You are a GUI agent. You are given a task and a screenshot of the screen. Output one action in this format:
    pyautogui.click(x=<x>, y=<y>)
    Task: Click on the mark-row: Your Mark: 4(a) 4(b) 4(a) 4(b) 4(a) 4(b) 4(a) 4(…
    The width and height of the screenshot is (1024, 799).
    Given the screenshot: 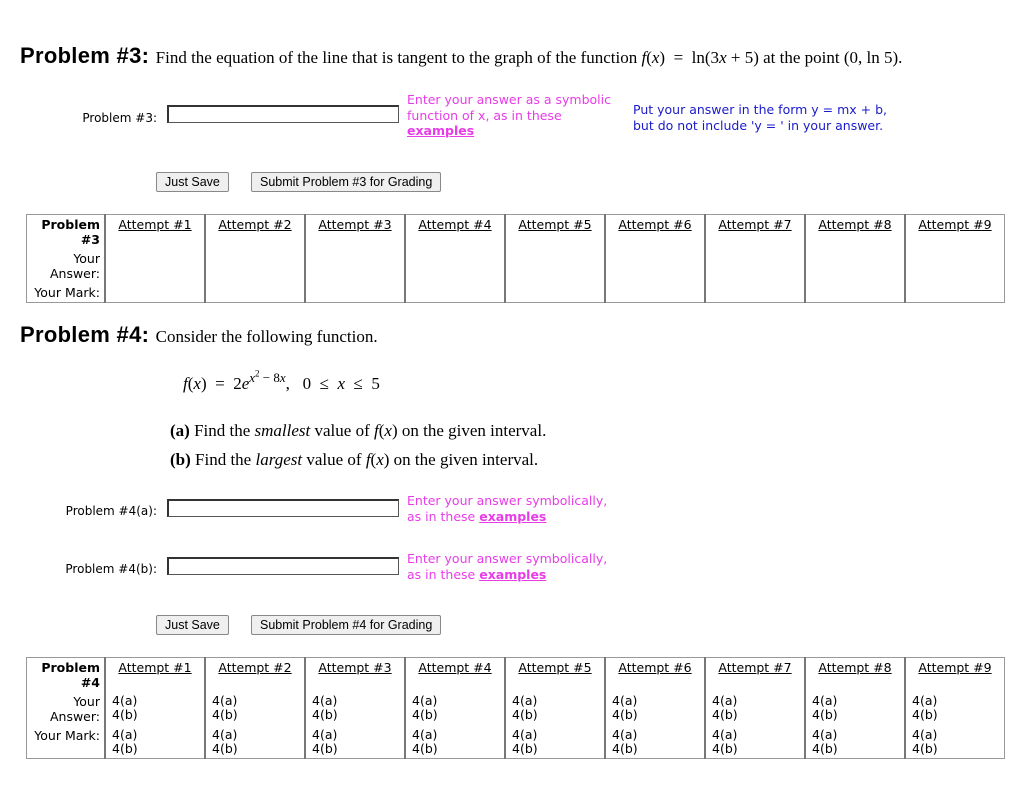 What is the action you would take?
    pyautogui.click(x=515, y=742)
    